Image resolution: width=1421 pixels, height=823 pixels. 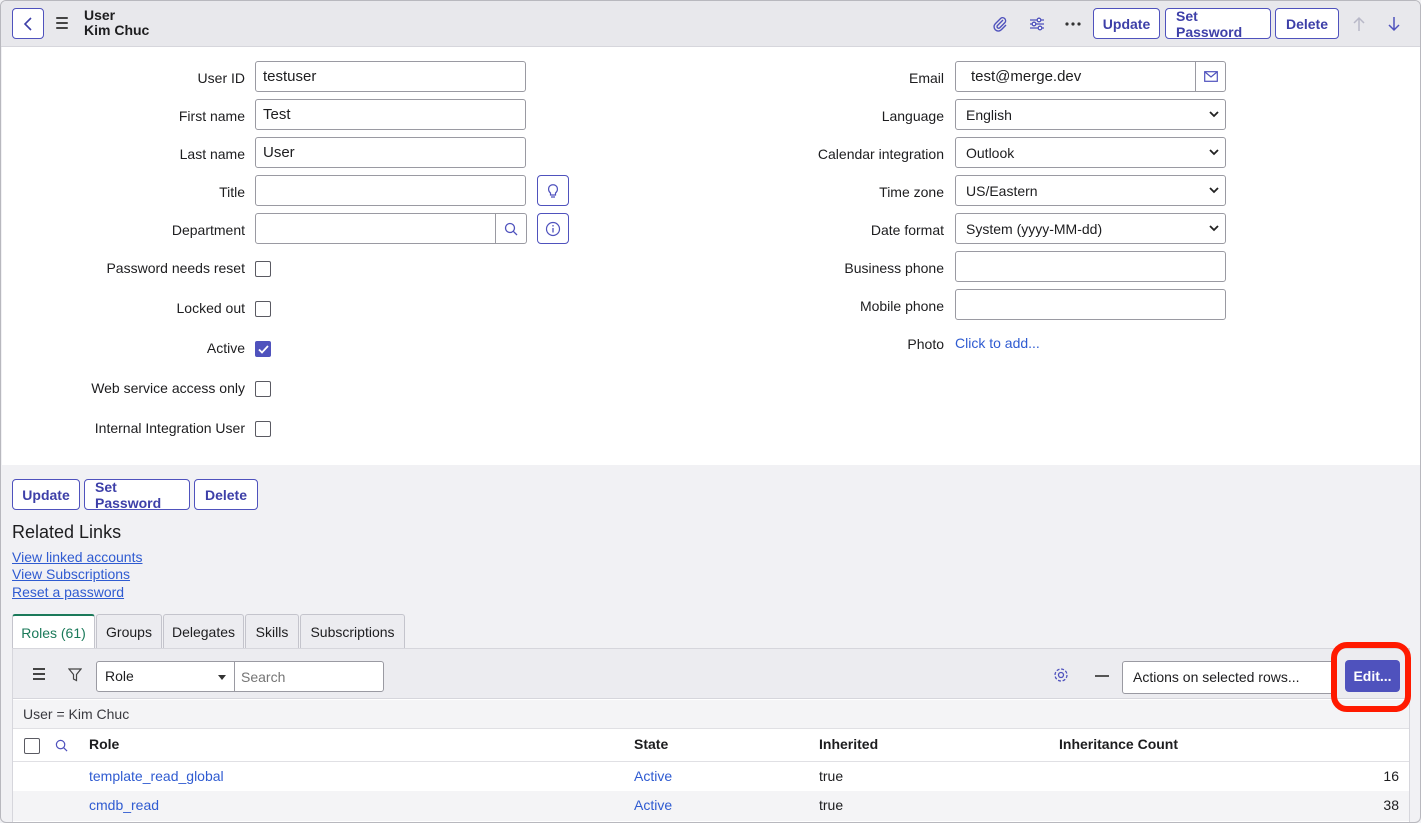 What do you see at coordinates (710, 24) in the screenshot?
I see `form-header: User Kim Chuc Update Set Password Delete` at bounding box center [710, 24].